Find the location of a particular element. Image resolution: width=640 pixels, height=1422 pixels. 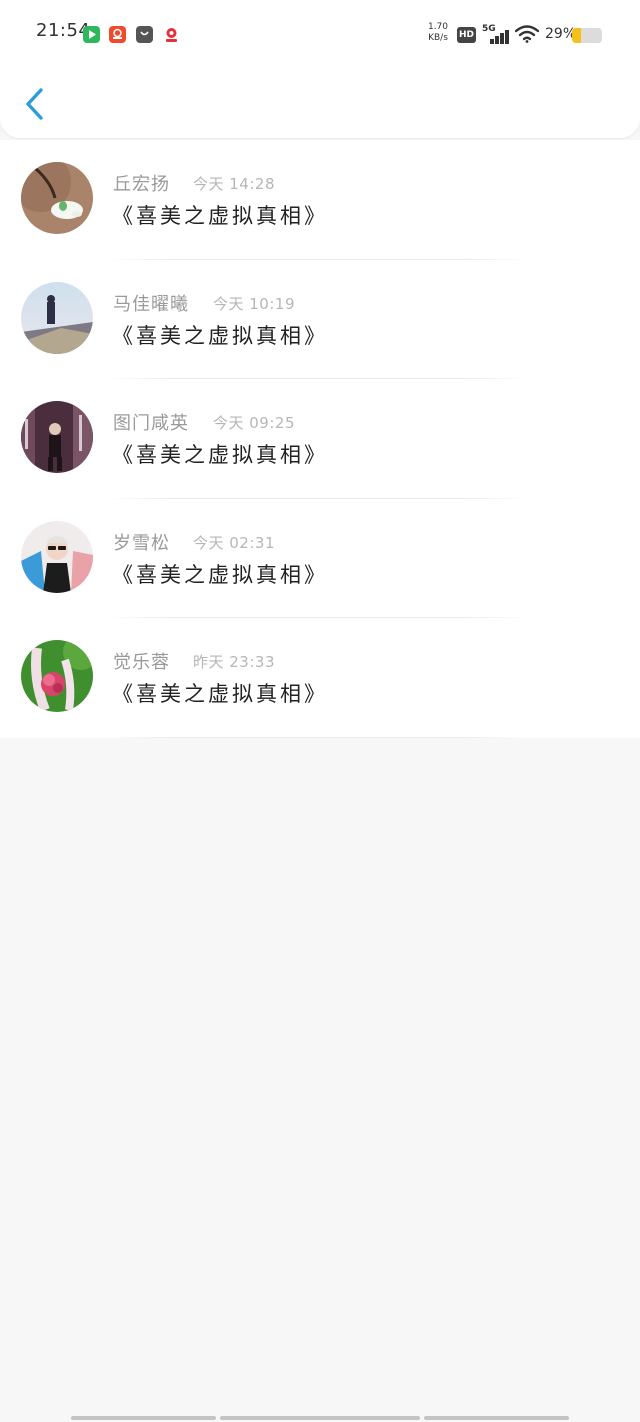

message-time: 今天 14:28 is located at coordinates (234, 184).